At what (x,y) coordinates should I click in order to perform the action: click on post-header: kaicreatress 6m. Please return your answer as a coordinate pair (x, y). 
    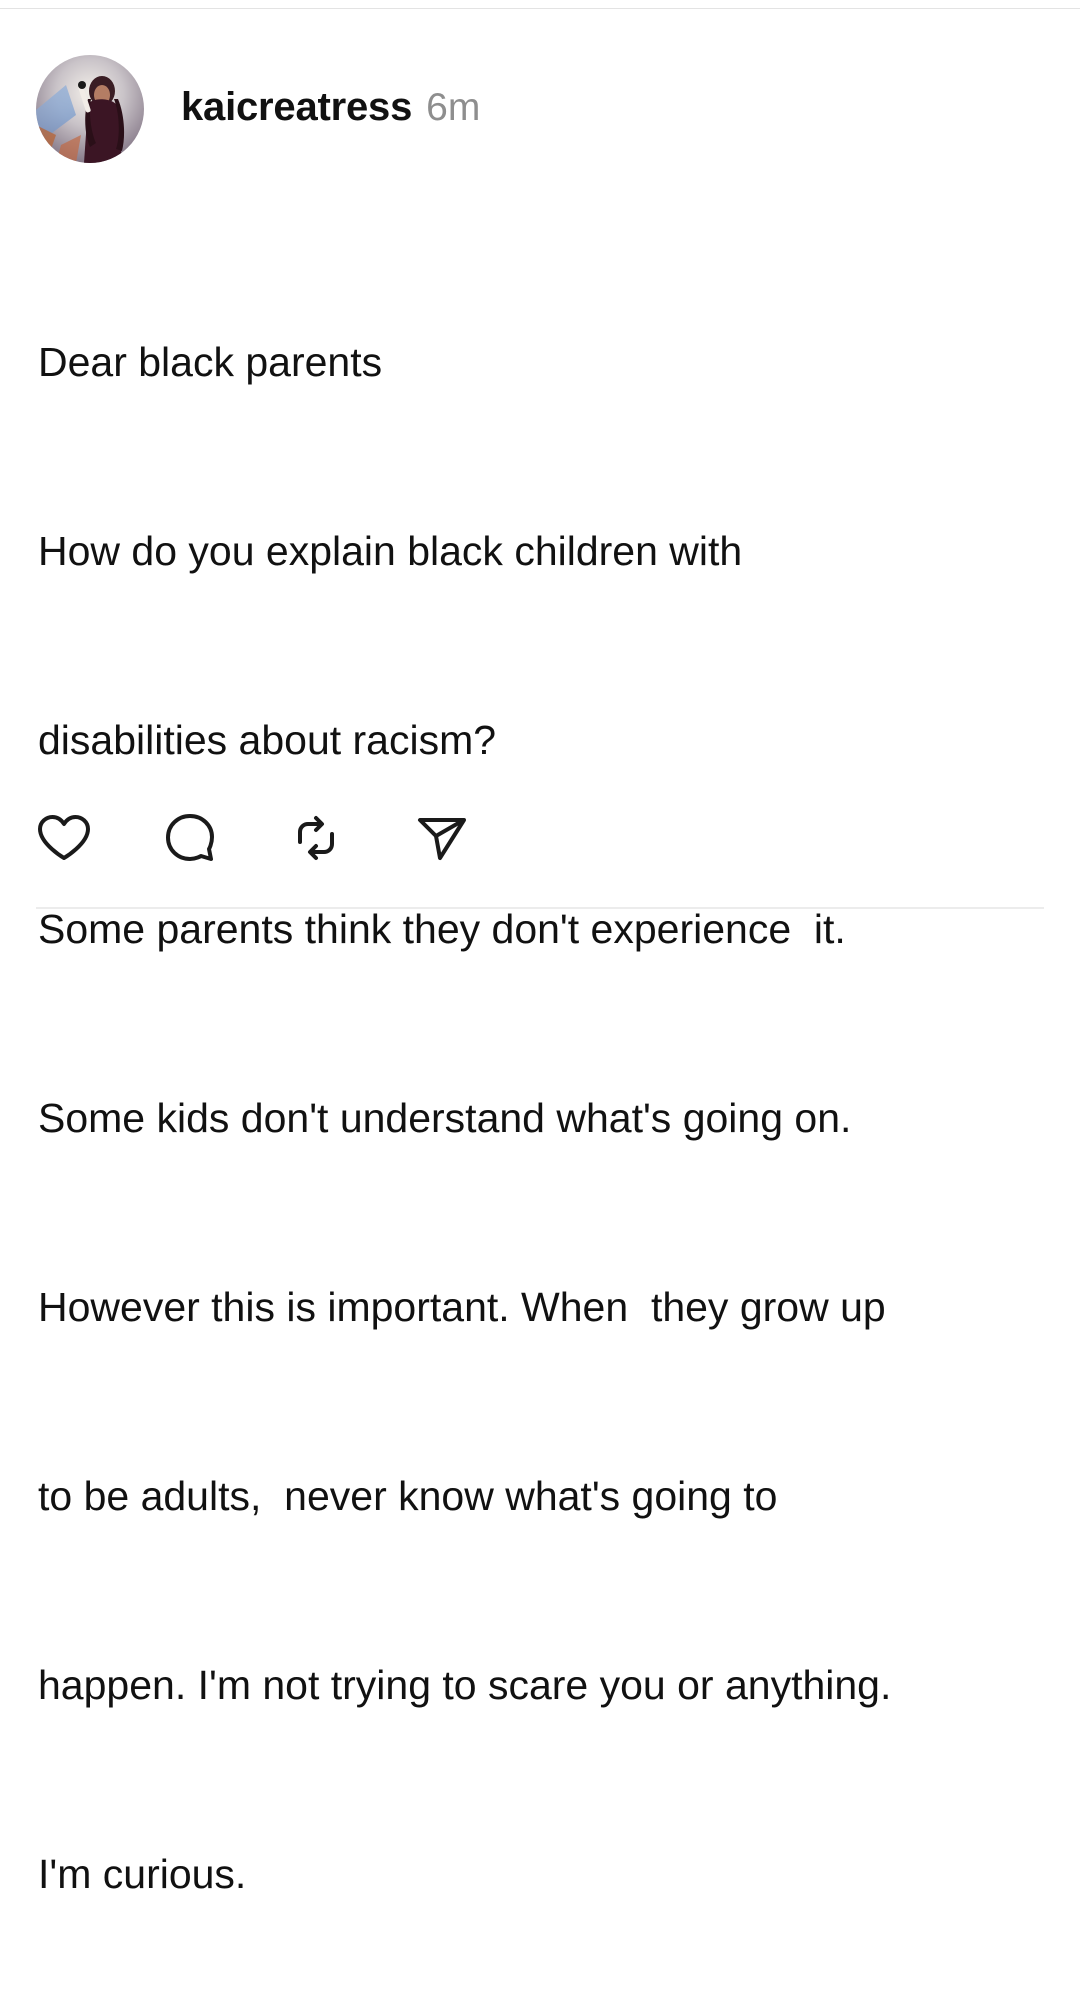
    Looking at the image, I should click on (258, 109).